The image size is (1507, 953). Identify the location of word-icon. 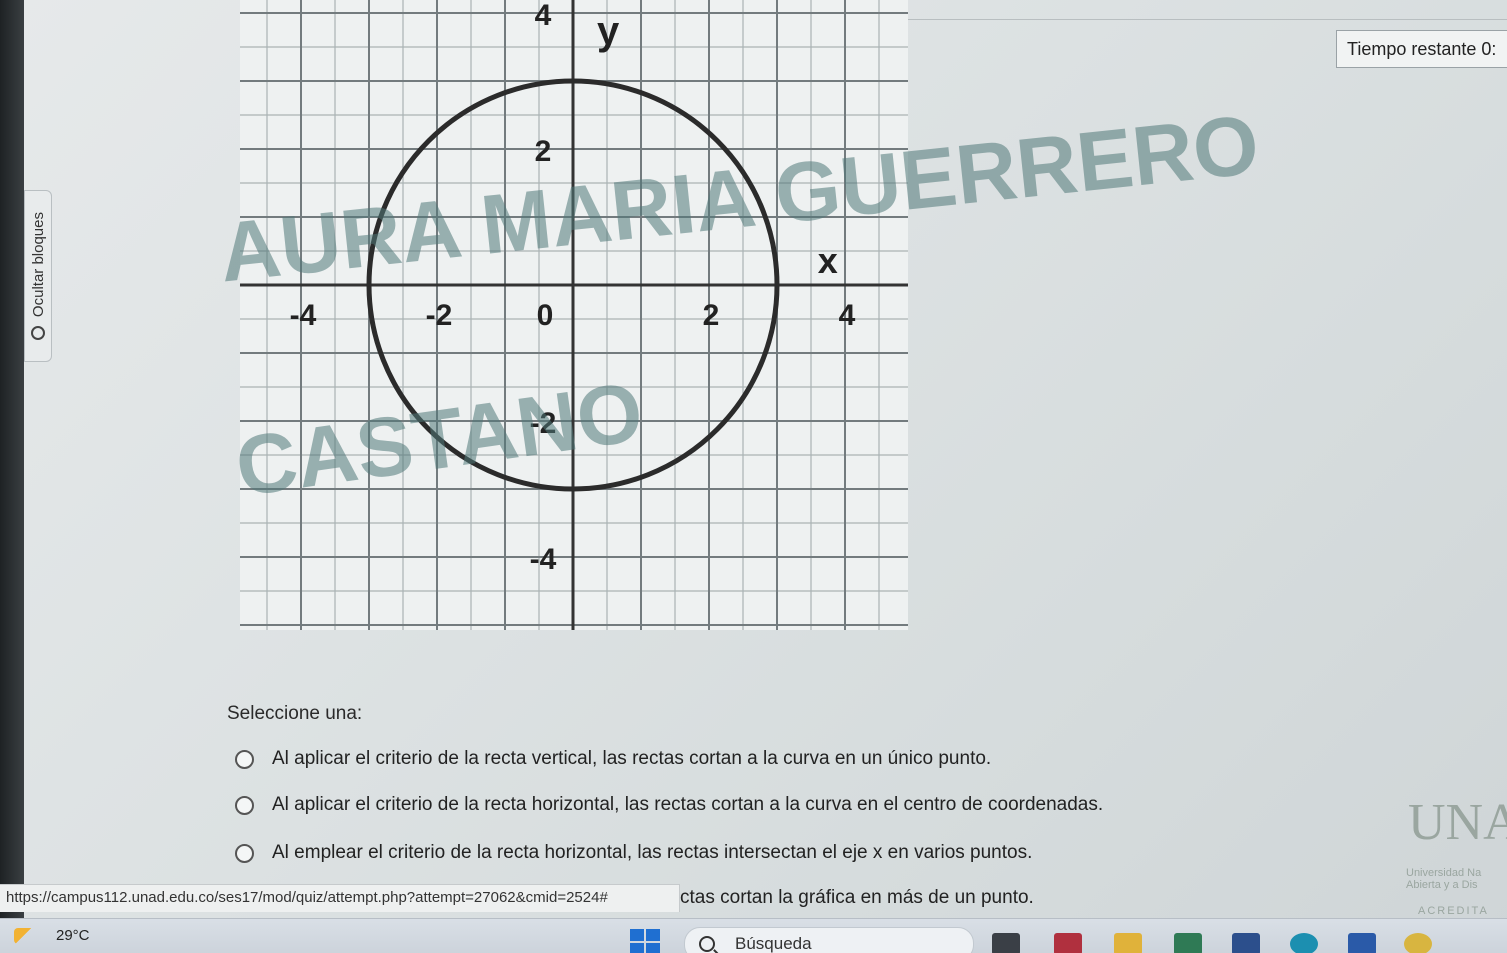
(1362, 943).